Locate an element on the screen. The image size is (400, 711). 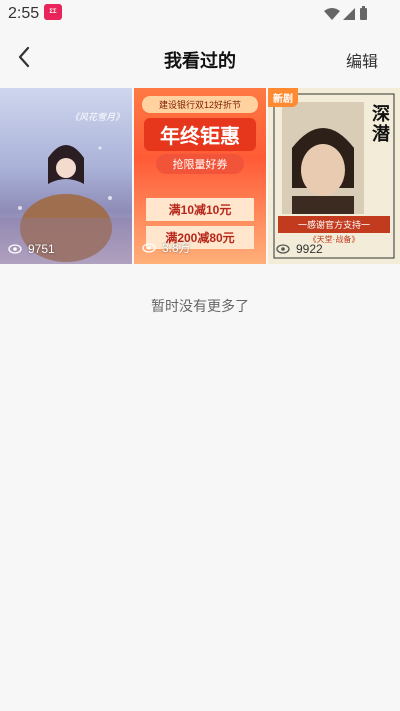
status-icons is located at coordinates (346, 14).